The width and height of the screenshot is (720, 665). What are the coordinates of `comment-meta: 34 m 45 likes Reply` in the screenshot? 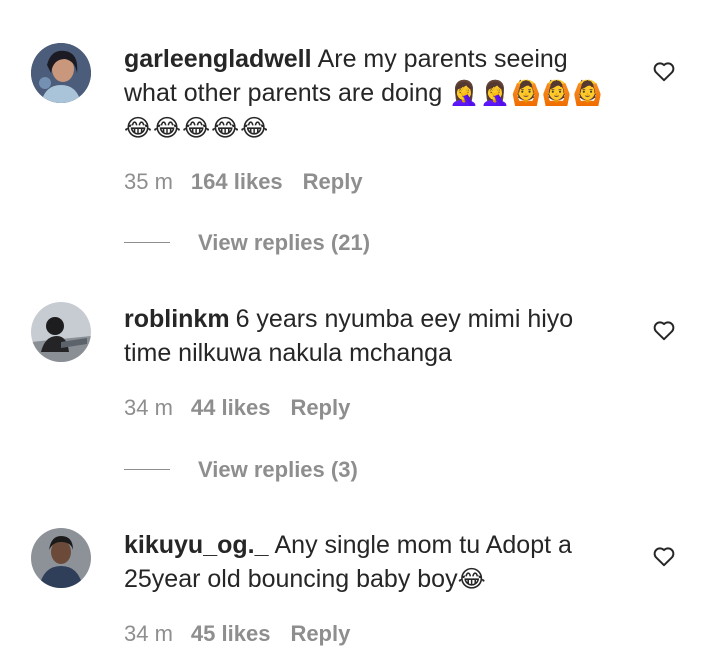 It's located at (237, 634).